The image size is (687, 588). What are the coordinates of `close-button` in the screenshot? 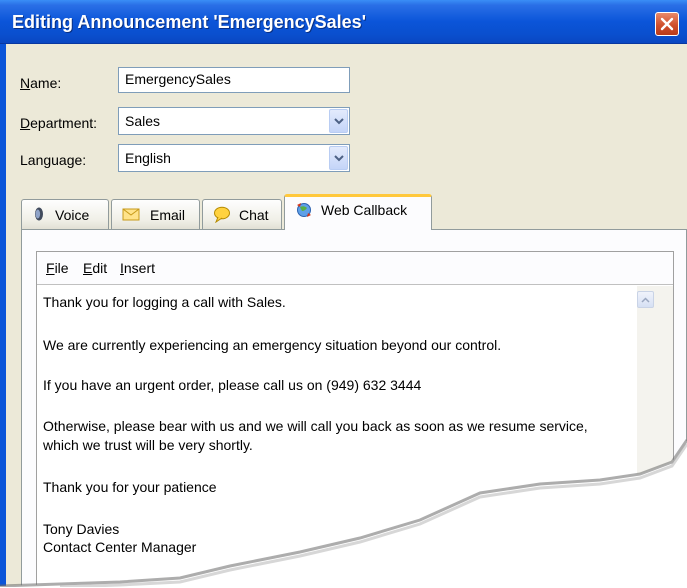 It's located at (667, 24).